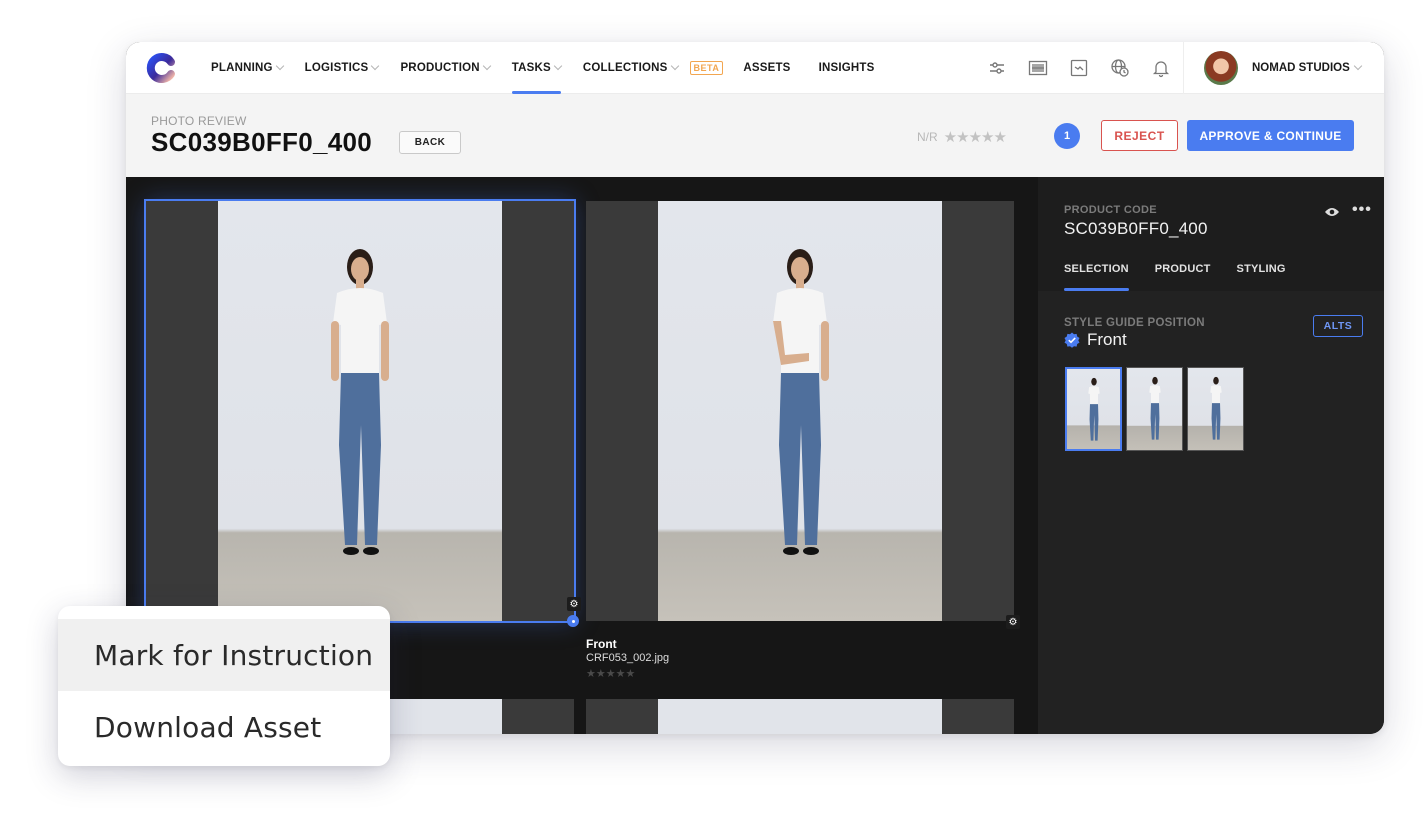 This screenshot has width=1426, height=824. Describe the element at coordinates (1332, 212) in the screenshot. I see `eye-icon` at that location.